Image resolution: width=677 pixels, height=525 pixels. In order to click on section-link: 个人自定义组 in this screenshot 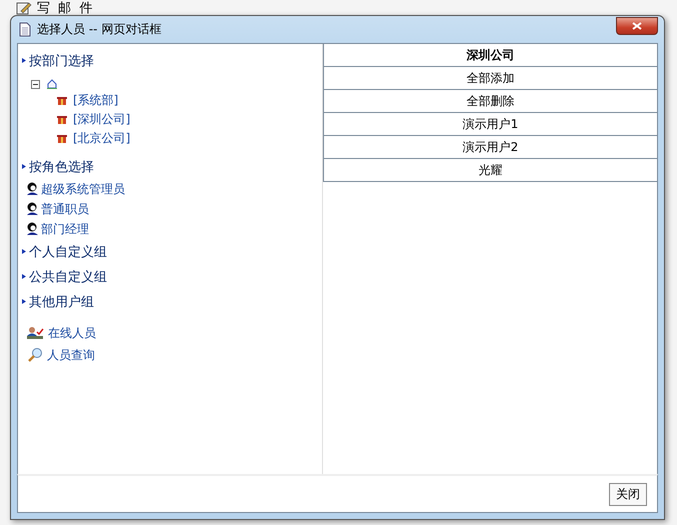, I will do `click(68, 251)`.